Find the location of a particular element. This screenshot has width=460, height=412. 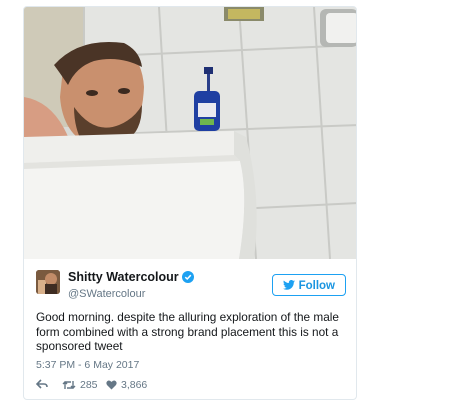

retweet-icon is located at coordinates (69, 385).